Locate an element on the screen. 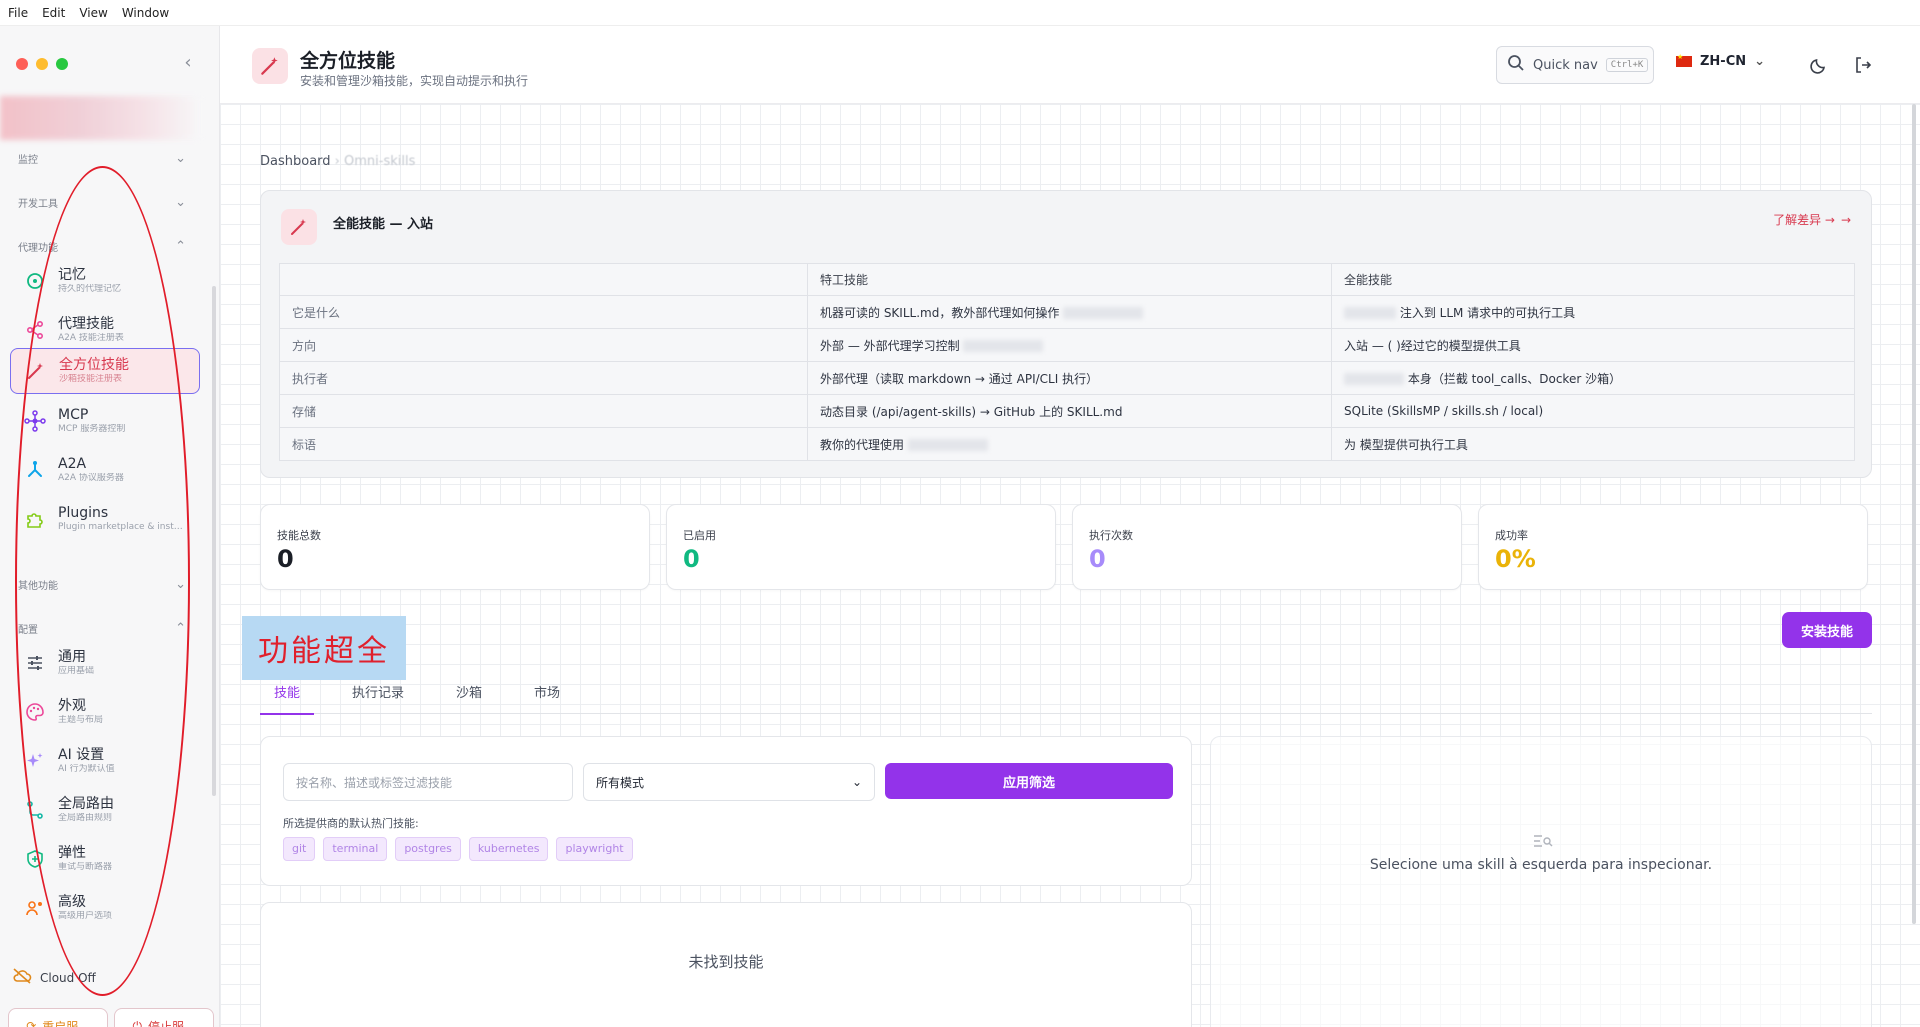 The image size is (1920, 1027). section-other-features: 其他功能 ⌄ is located at coordinates (102, 584).